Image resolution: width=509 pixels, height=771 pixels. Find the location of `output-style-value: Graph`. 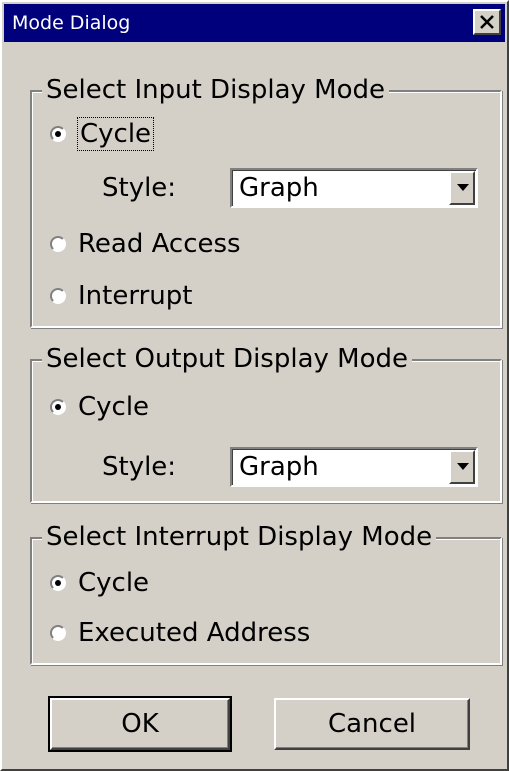

output-style-value: Graph is located at coordinates (279, 467).